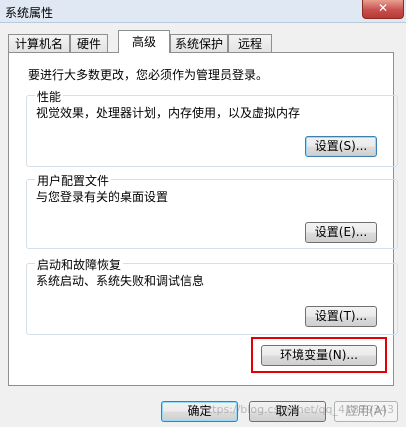  I want to click on tab-remote: 远程, so click(250, 43).